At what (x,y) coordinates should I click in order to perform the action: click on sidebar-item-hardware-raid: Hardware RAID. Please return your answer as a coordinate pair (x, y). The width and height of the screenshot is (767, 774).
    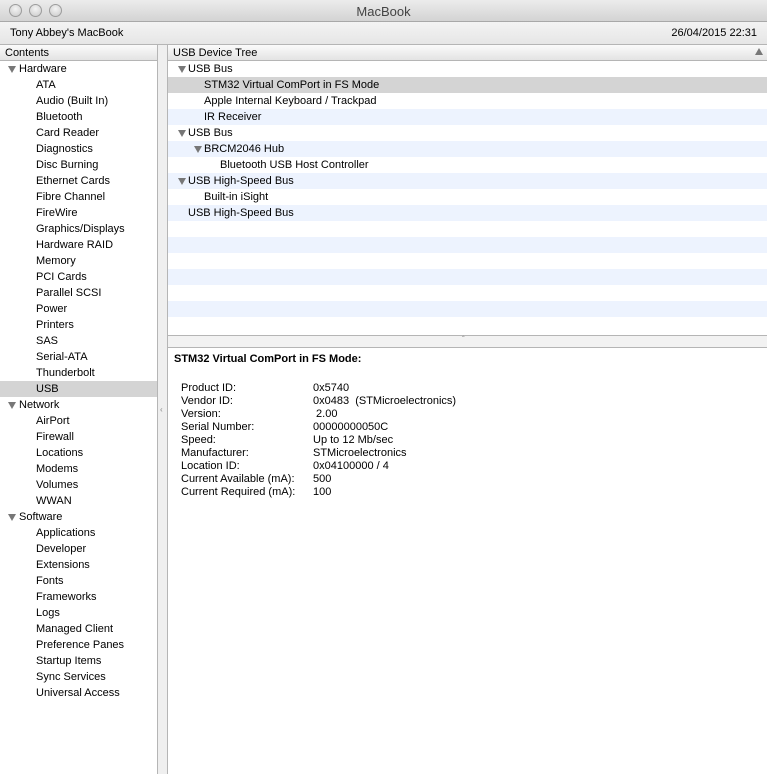
    Looking at the image, I should click on (78, 245).